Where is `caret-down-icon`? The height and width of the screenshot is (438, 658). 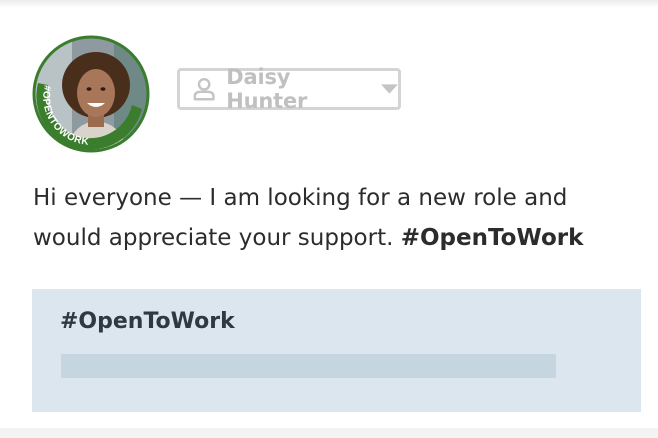
caret-down-icon is located at coordinates (390, 89).